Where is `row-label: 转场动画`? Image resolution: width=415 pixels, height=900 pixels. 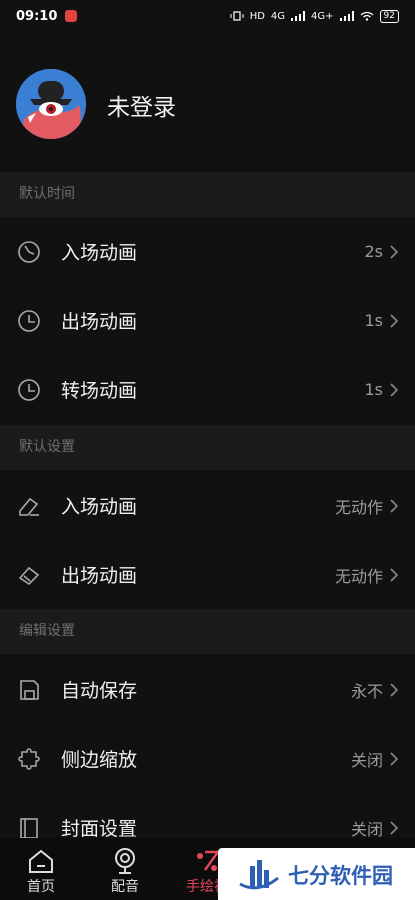 row-label: 转场动画 is located at coordinates (99, 391).